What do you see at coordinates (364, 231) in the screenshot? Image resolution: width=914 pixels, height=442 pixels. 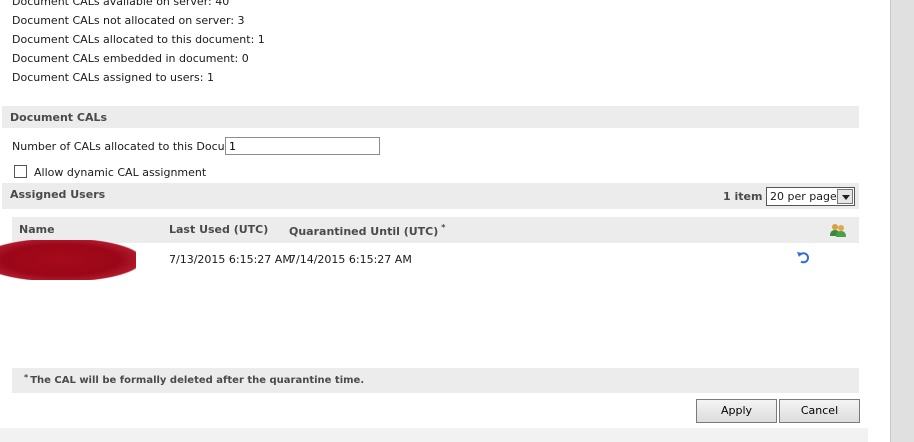 I see `column-header-quarantined-label: Quarantined Until (UTC)` at bounding box center [364, 231].